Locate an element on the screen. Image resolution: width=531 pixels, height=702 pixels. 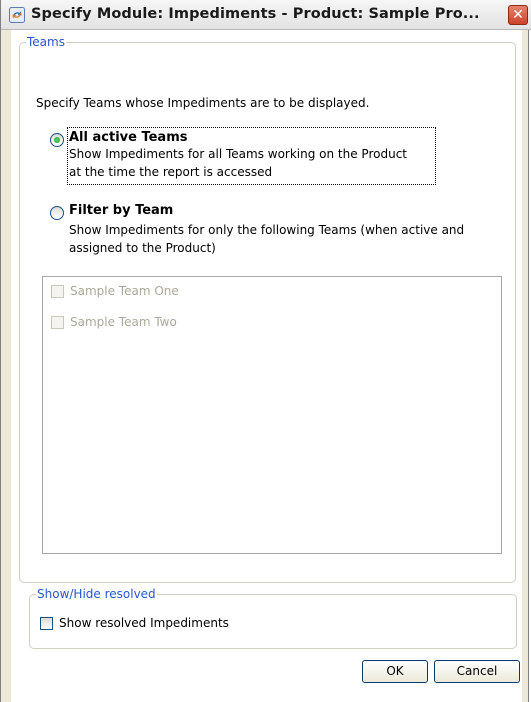
radio-selected-dot is located at coordinates (57, 140).